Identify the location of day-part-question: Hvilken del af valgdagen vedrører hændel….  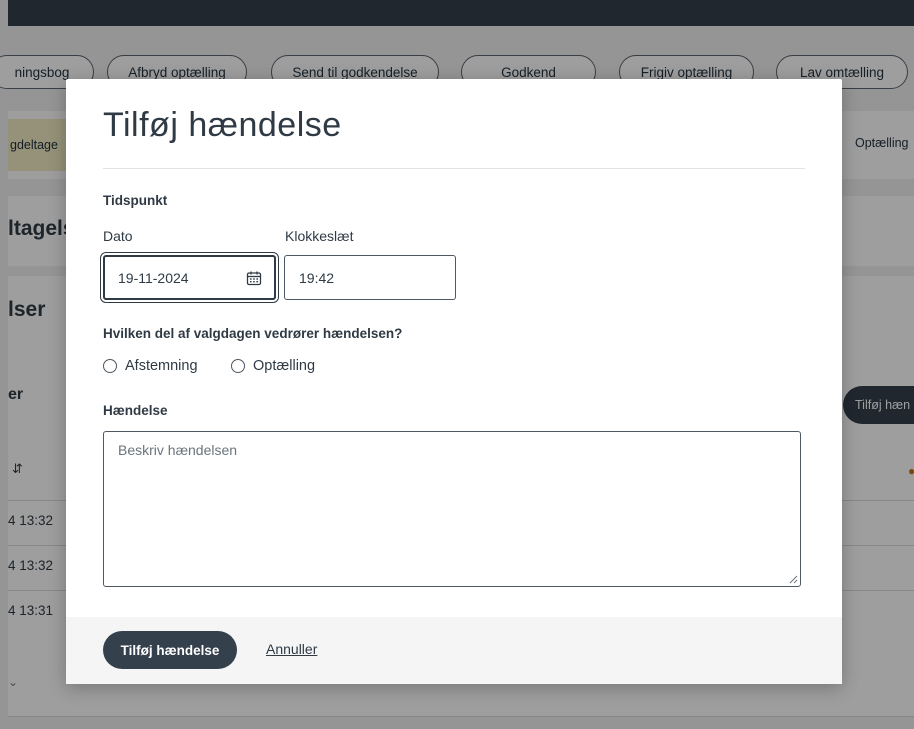
(253, 333).